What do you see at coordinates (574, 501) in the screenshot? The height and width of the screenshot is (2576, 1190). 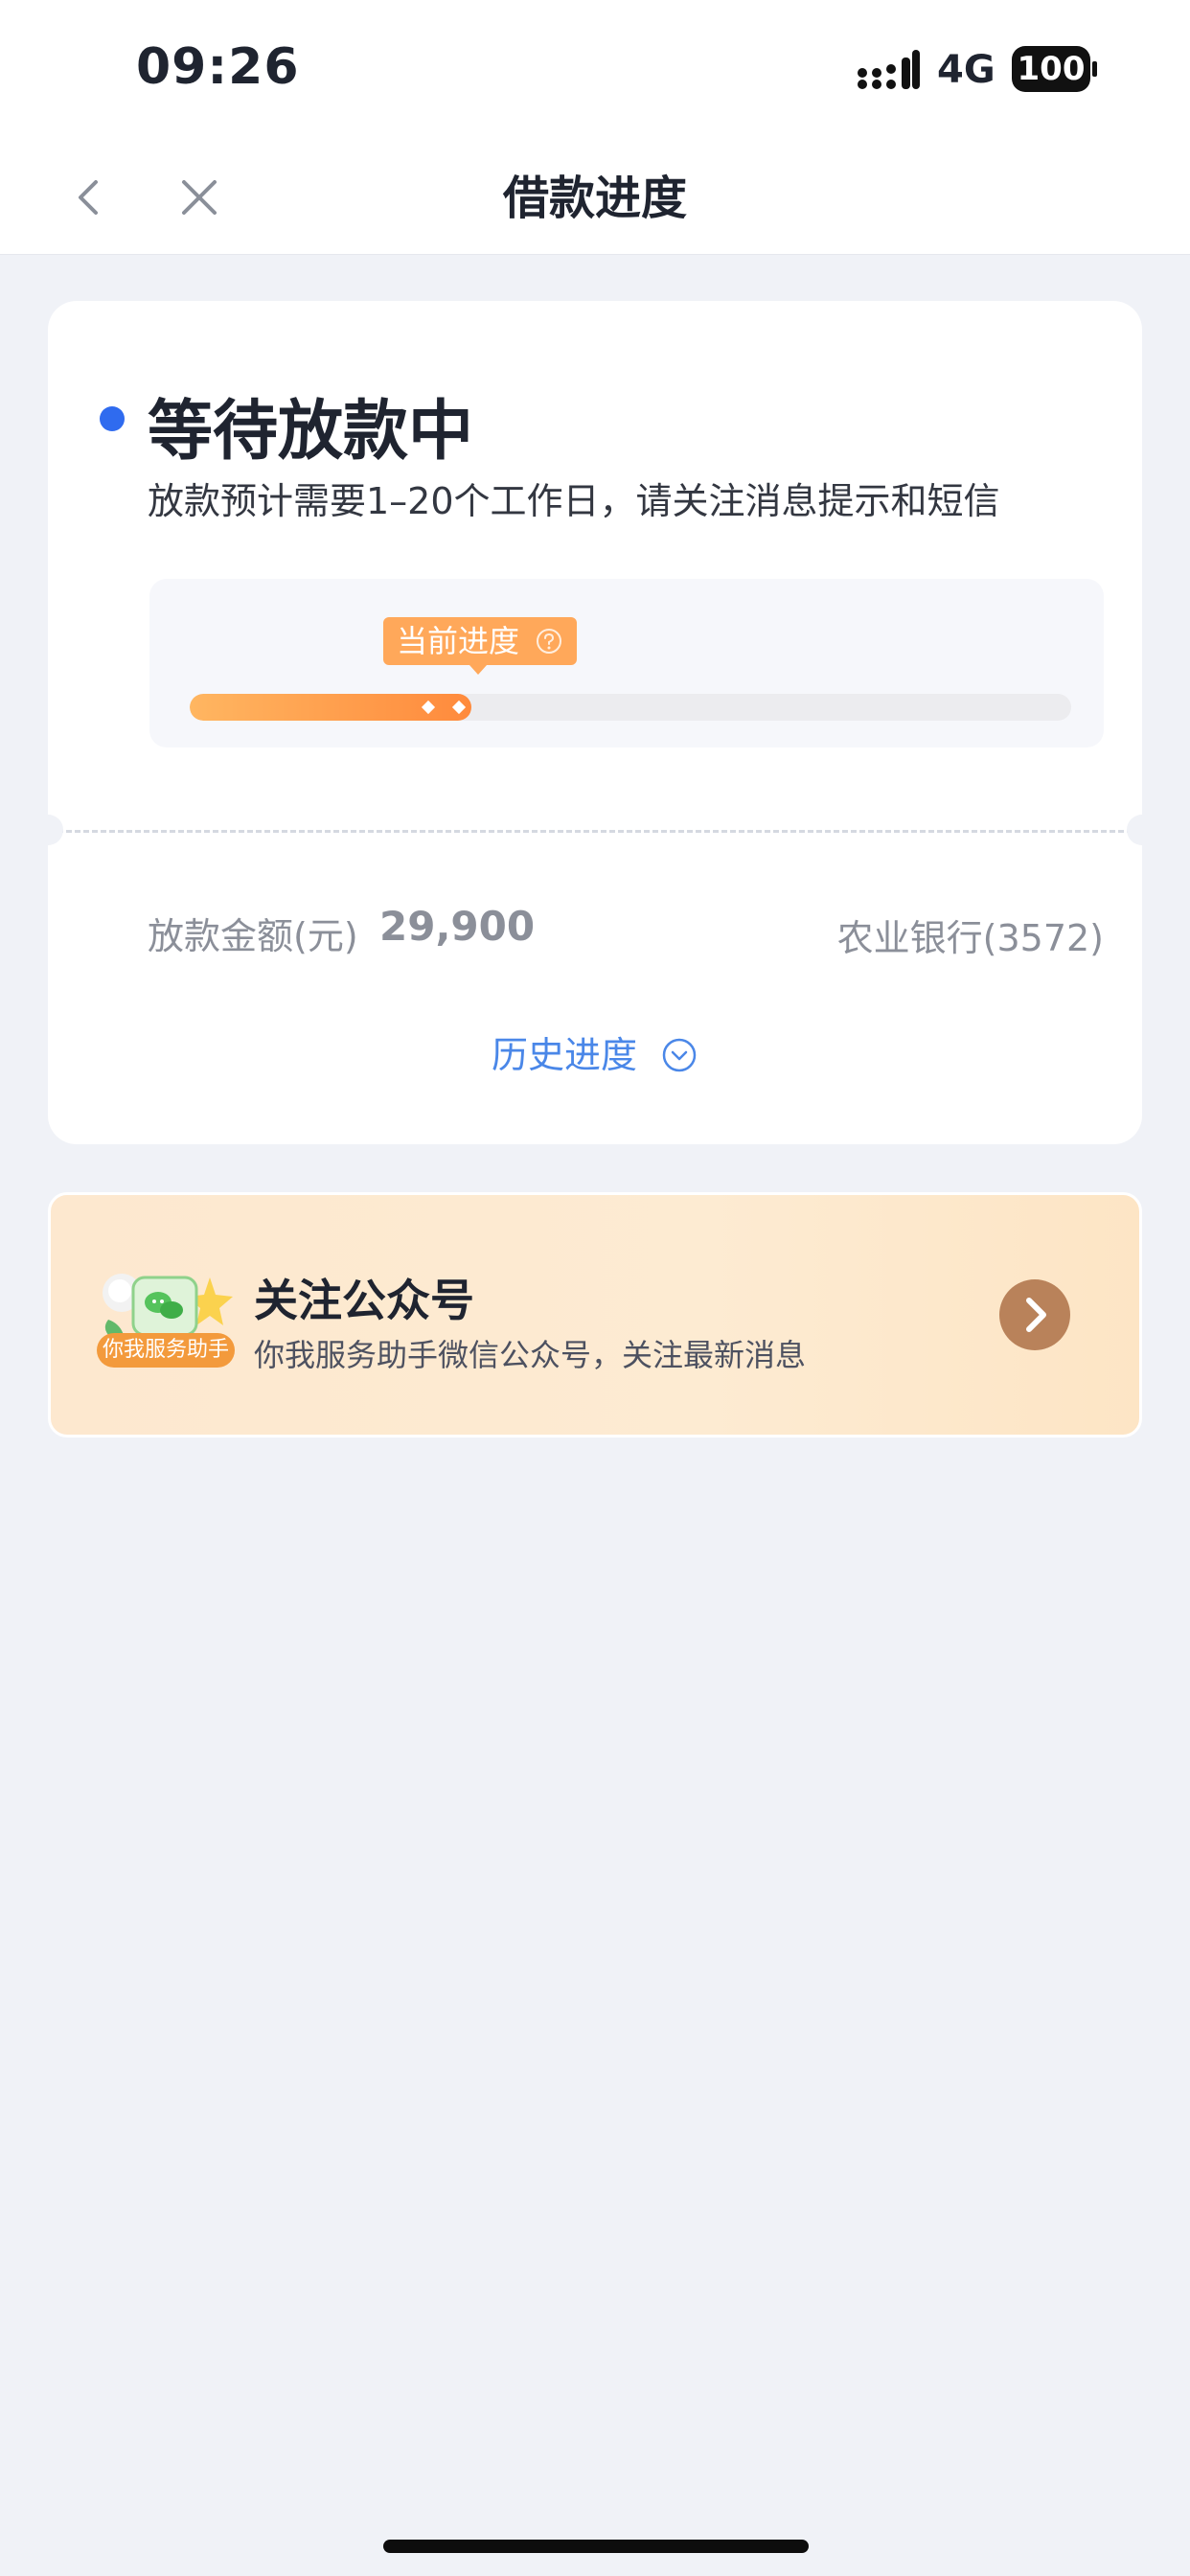 I see `status-description: 放款预计需要1–20个工作日，请关注消息提示和短信` at bounding box center [574, 501].